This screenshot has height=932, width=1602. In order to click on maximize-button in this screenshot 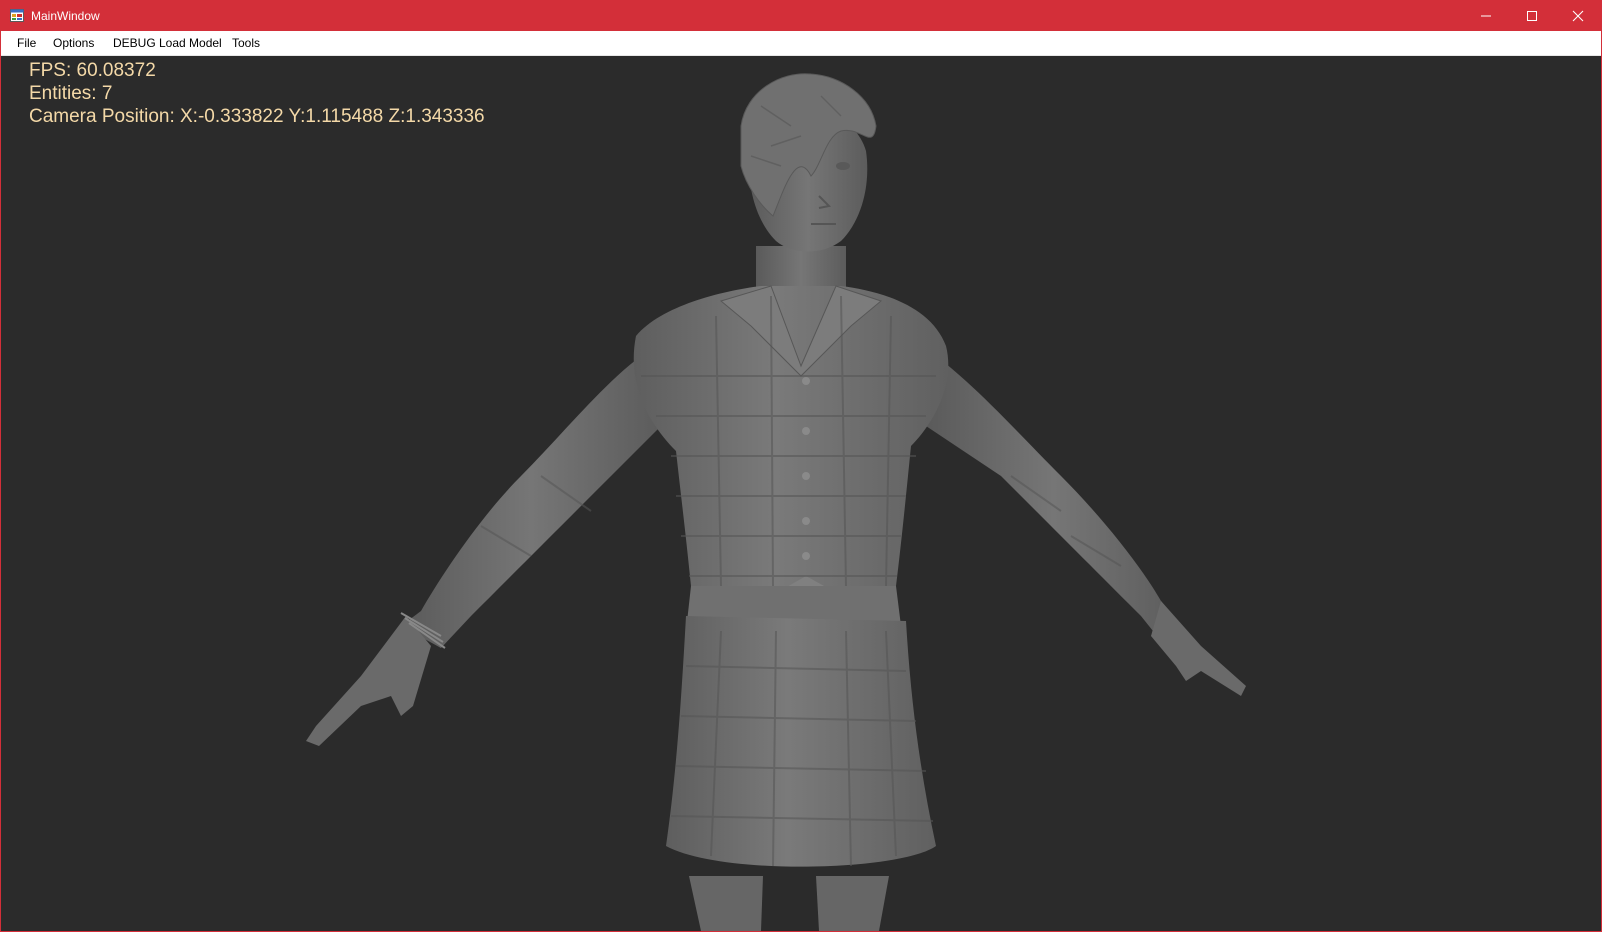, I will do `click(1532, 16)`.